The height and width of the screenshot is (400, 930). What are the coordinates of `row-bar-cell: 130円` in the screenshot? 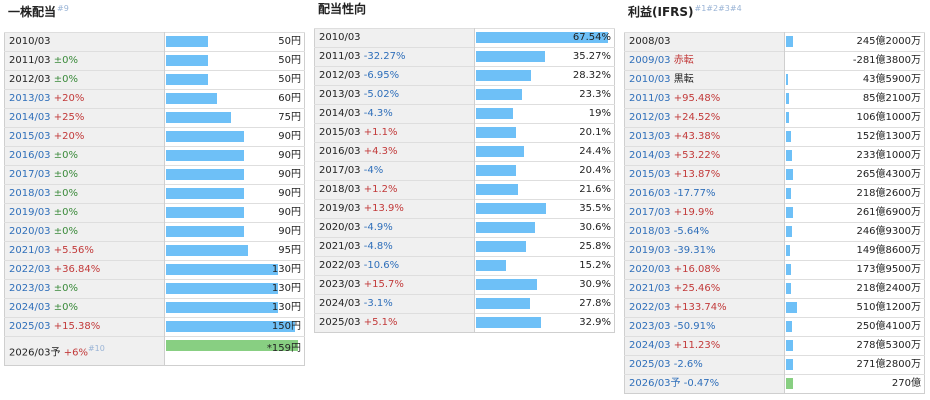 It's located at (234, 308).